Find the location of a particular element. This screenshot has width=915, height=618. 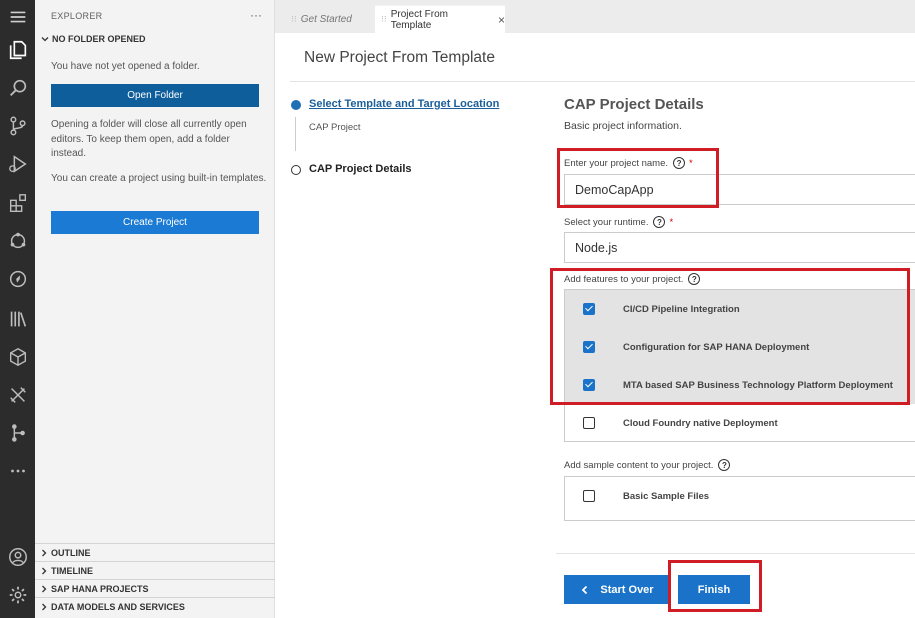

feature-label: Configuration for SAP HANA Deployment is located at coordinates (716, 347).